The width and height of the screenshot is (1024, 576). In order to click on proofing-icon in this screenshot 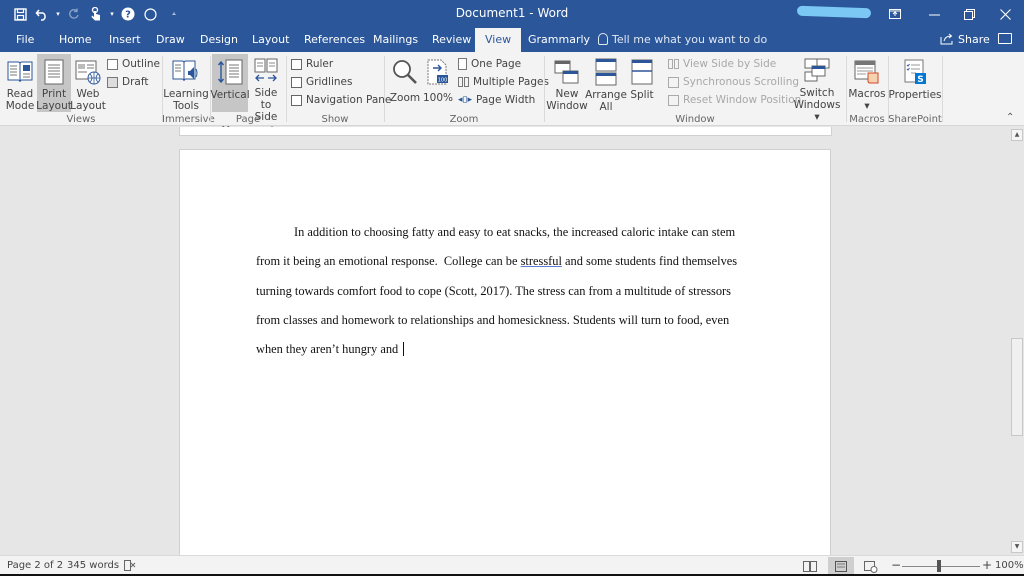, I will do `click(130, 567)`.